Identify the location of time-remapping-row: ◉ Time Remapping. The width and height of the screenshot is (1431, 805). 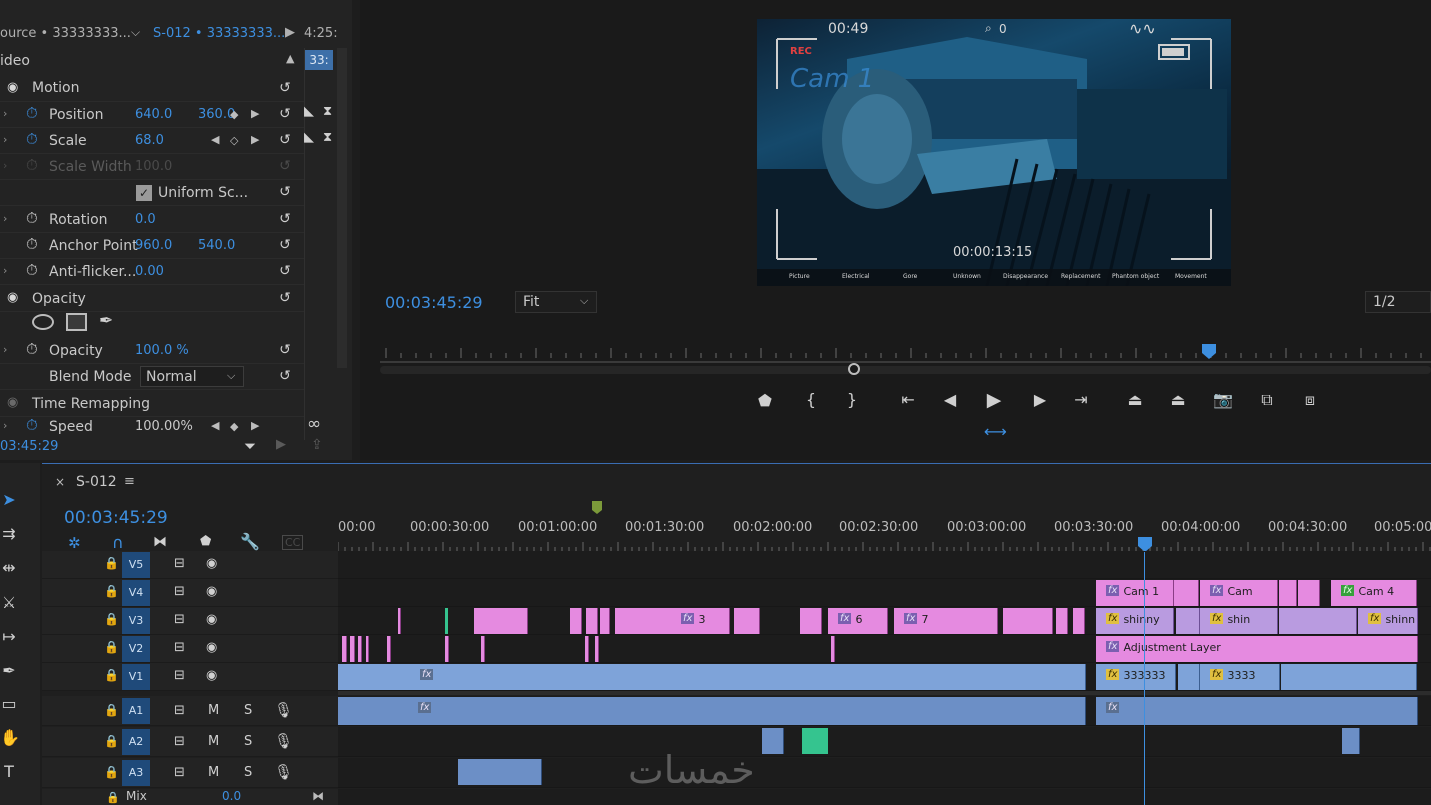
(152, 404).